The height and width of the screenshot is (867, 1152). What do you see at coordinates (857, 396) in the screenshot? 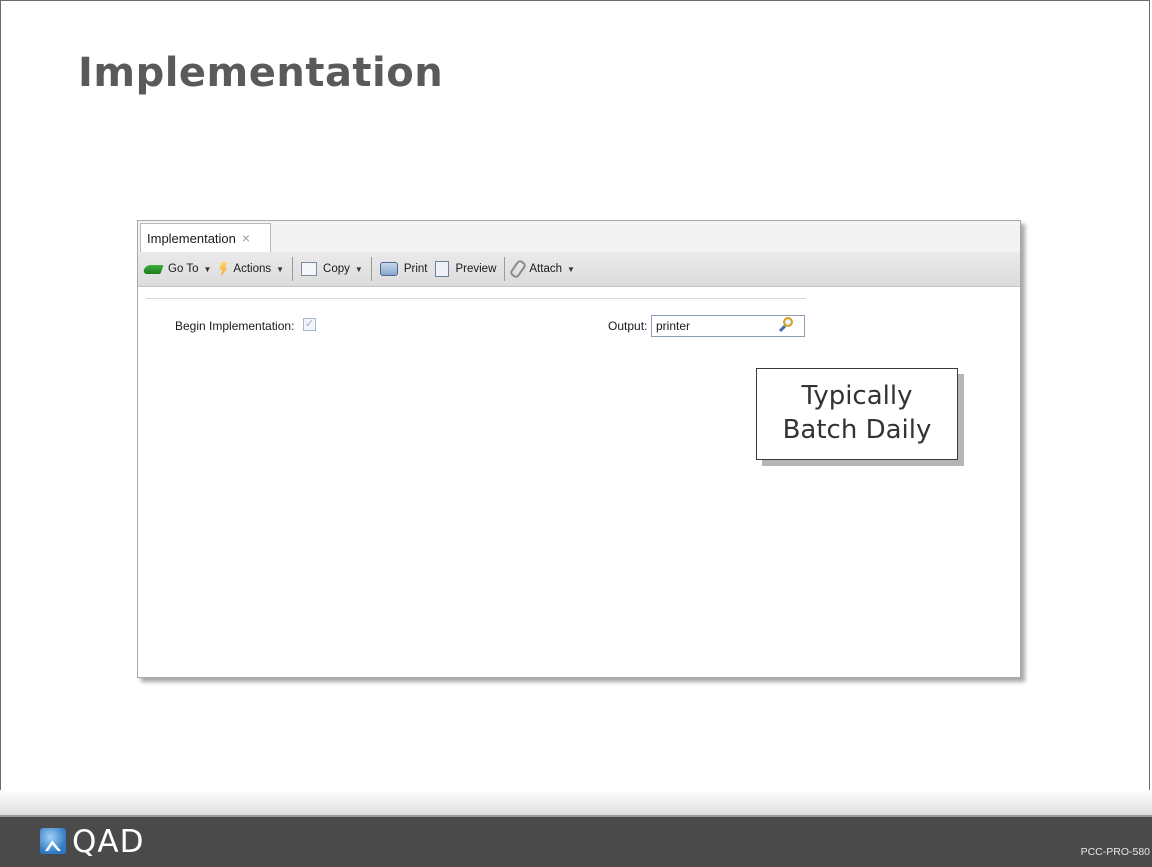
I see `callout-line1: Typically` at bounding box center [857, 396].